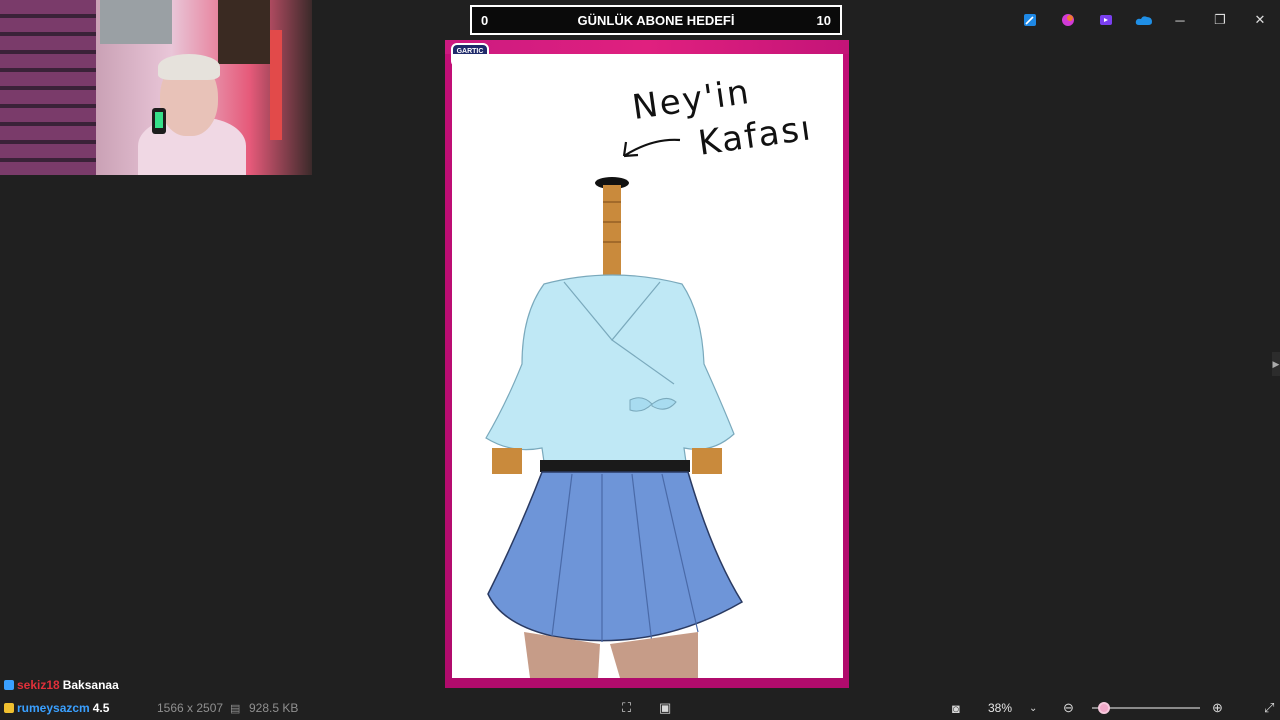  Describe the element at coordinates (1106, 20) in the screenshot. I see `video-editor-icon` at that location.